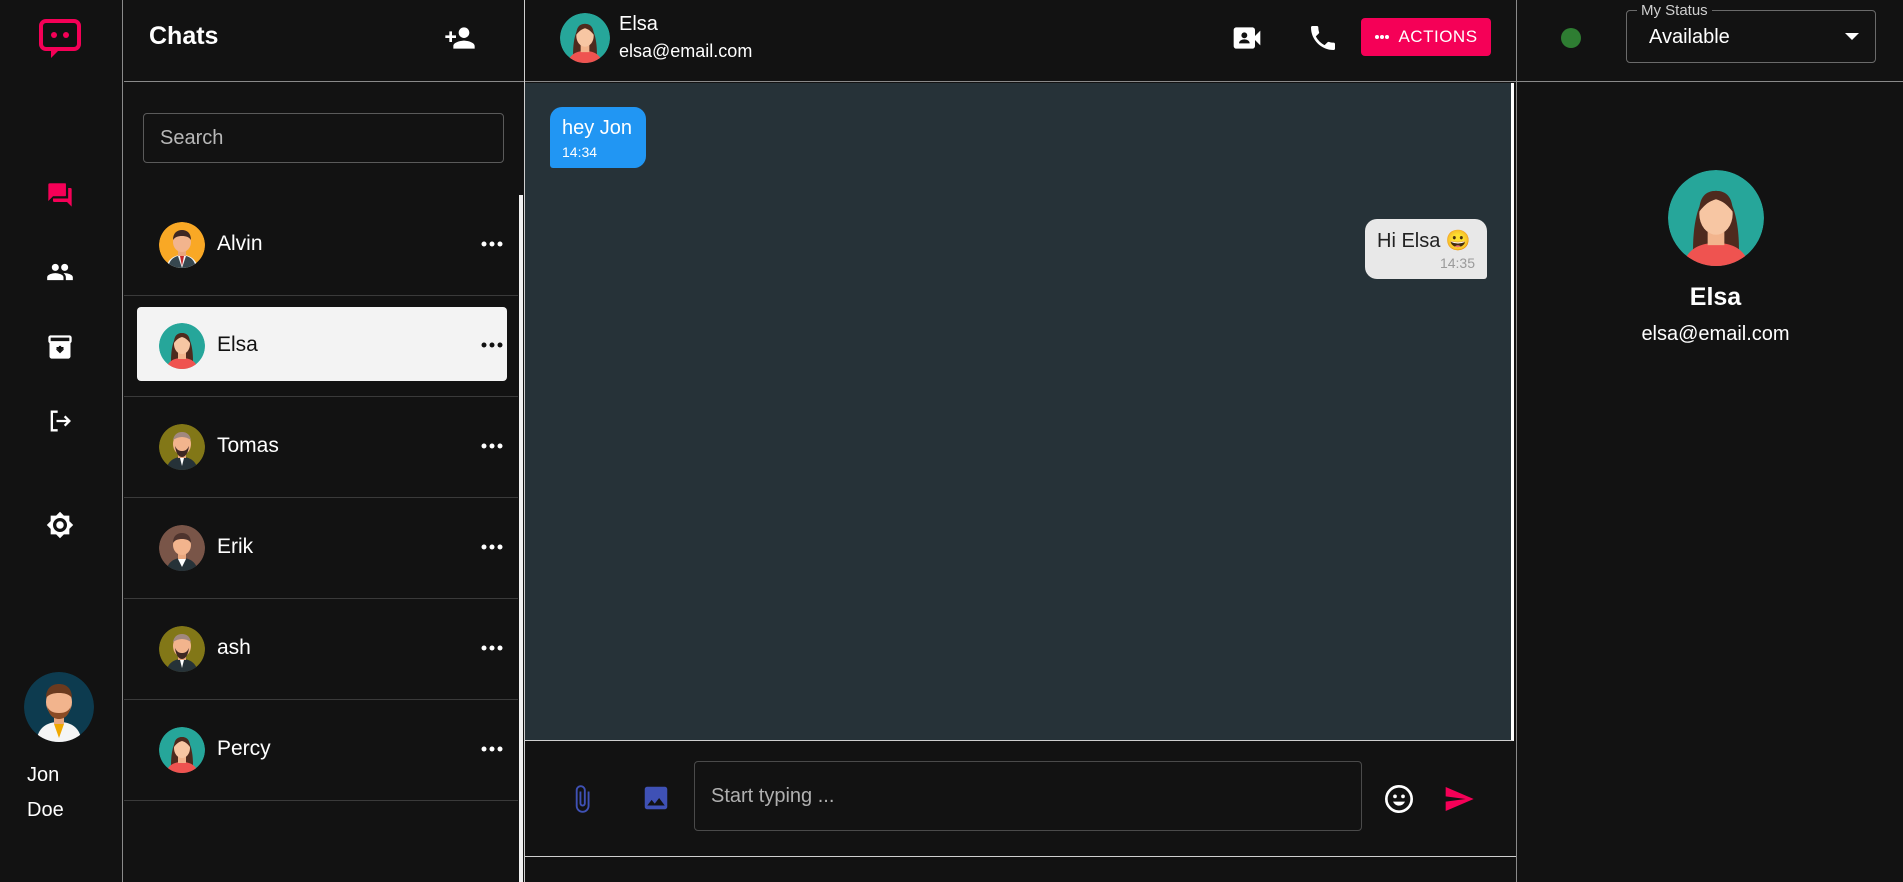 This screenshot has height=882, width=1903. What do you see at coordinates (580, 152) in the screenshot?
I see `message-time: 14:34` at bounding box center [580, 152].